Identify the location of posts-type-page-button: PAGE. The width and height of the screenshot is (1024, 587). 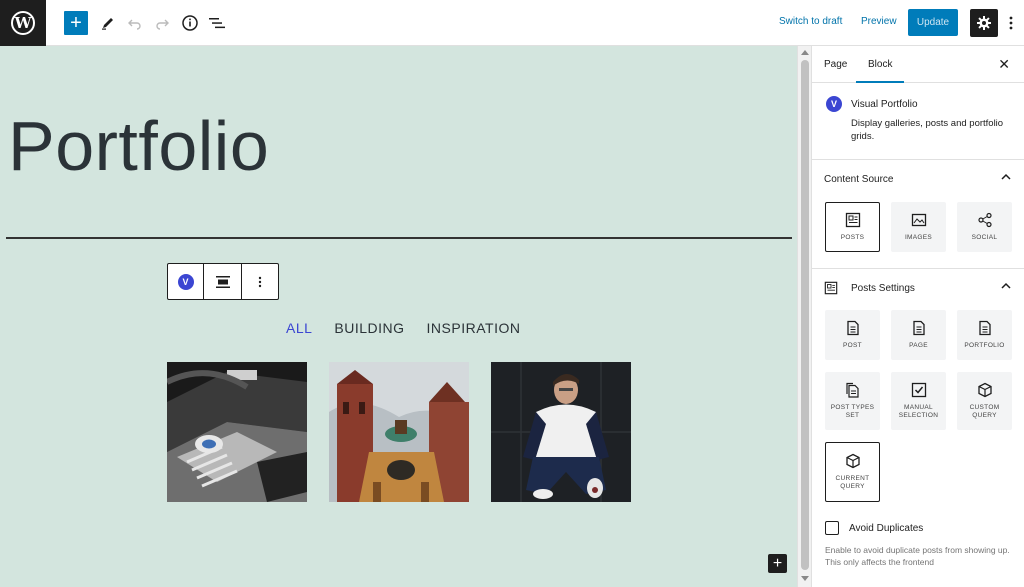
(918, 335).